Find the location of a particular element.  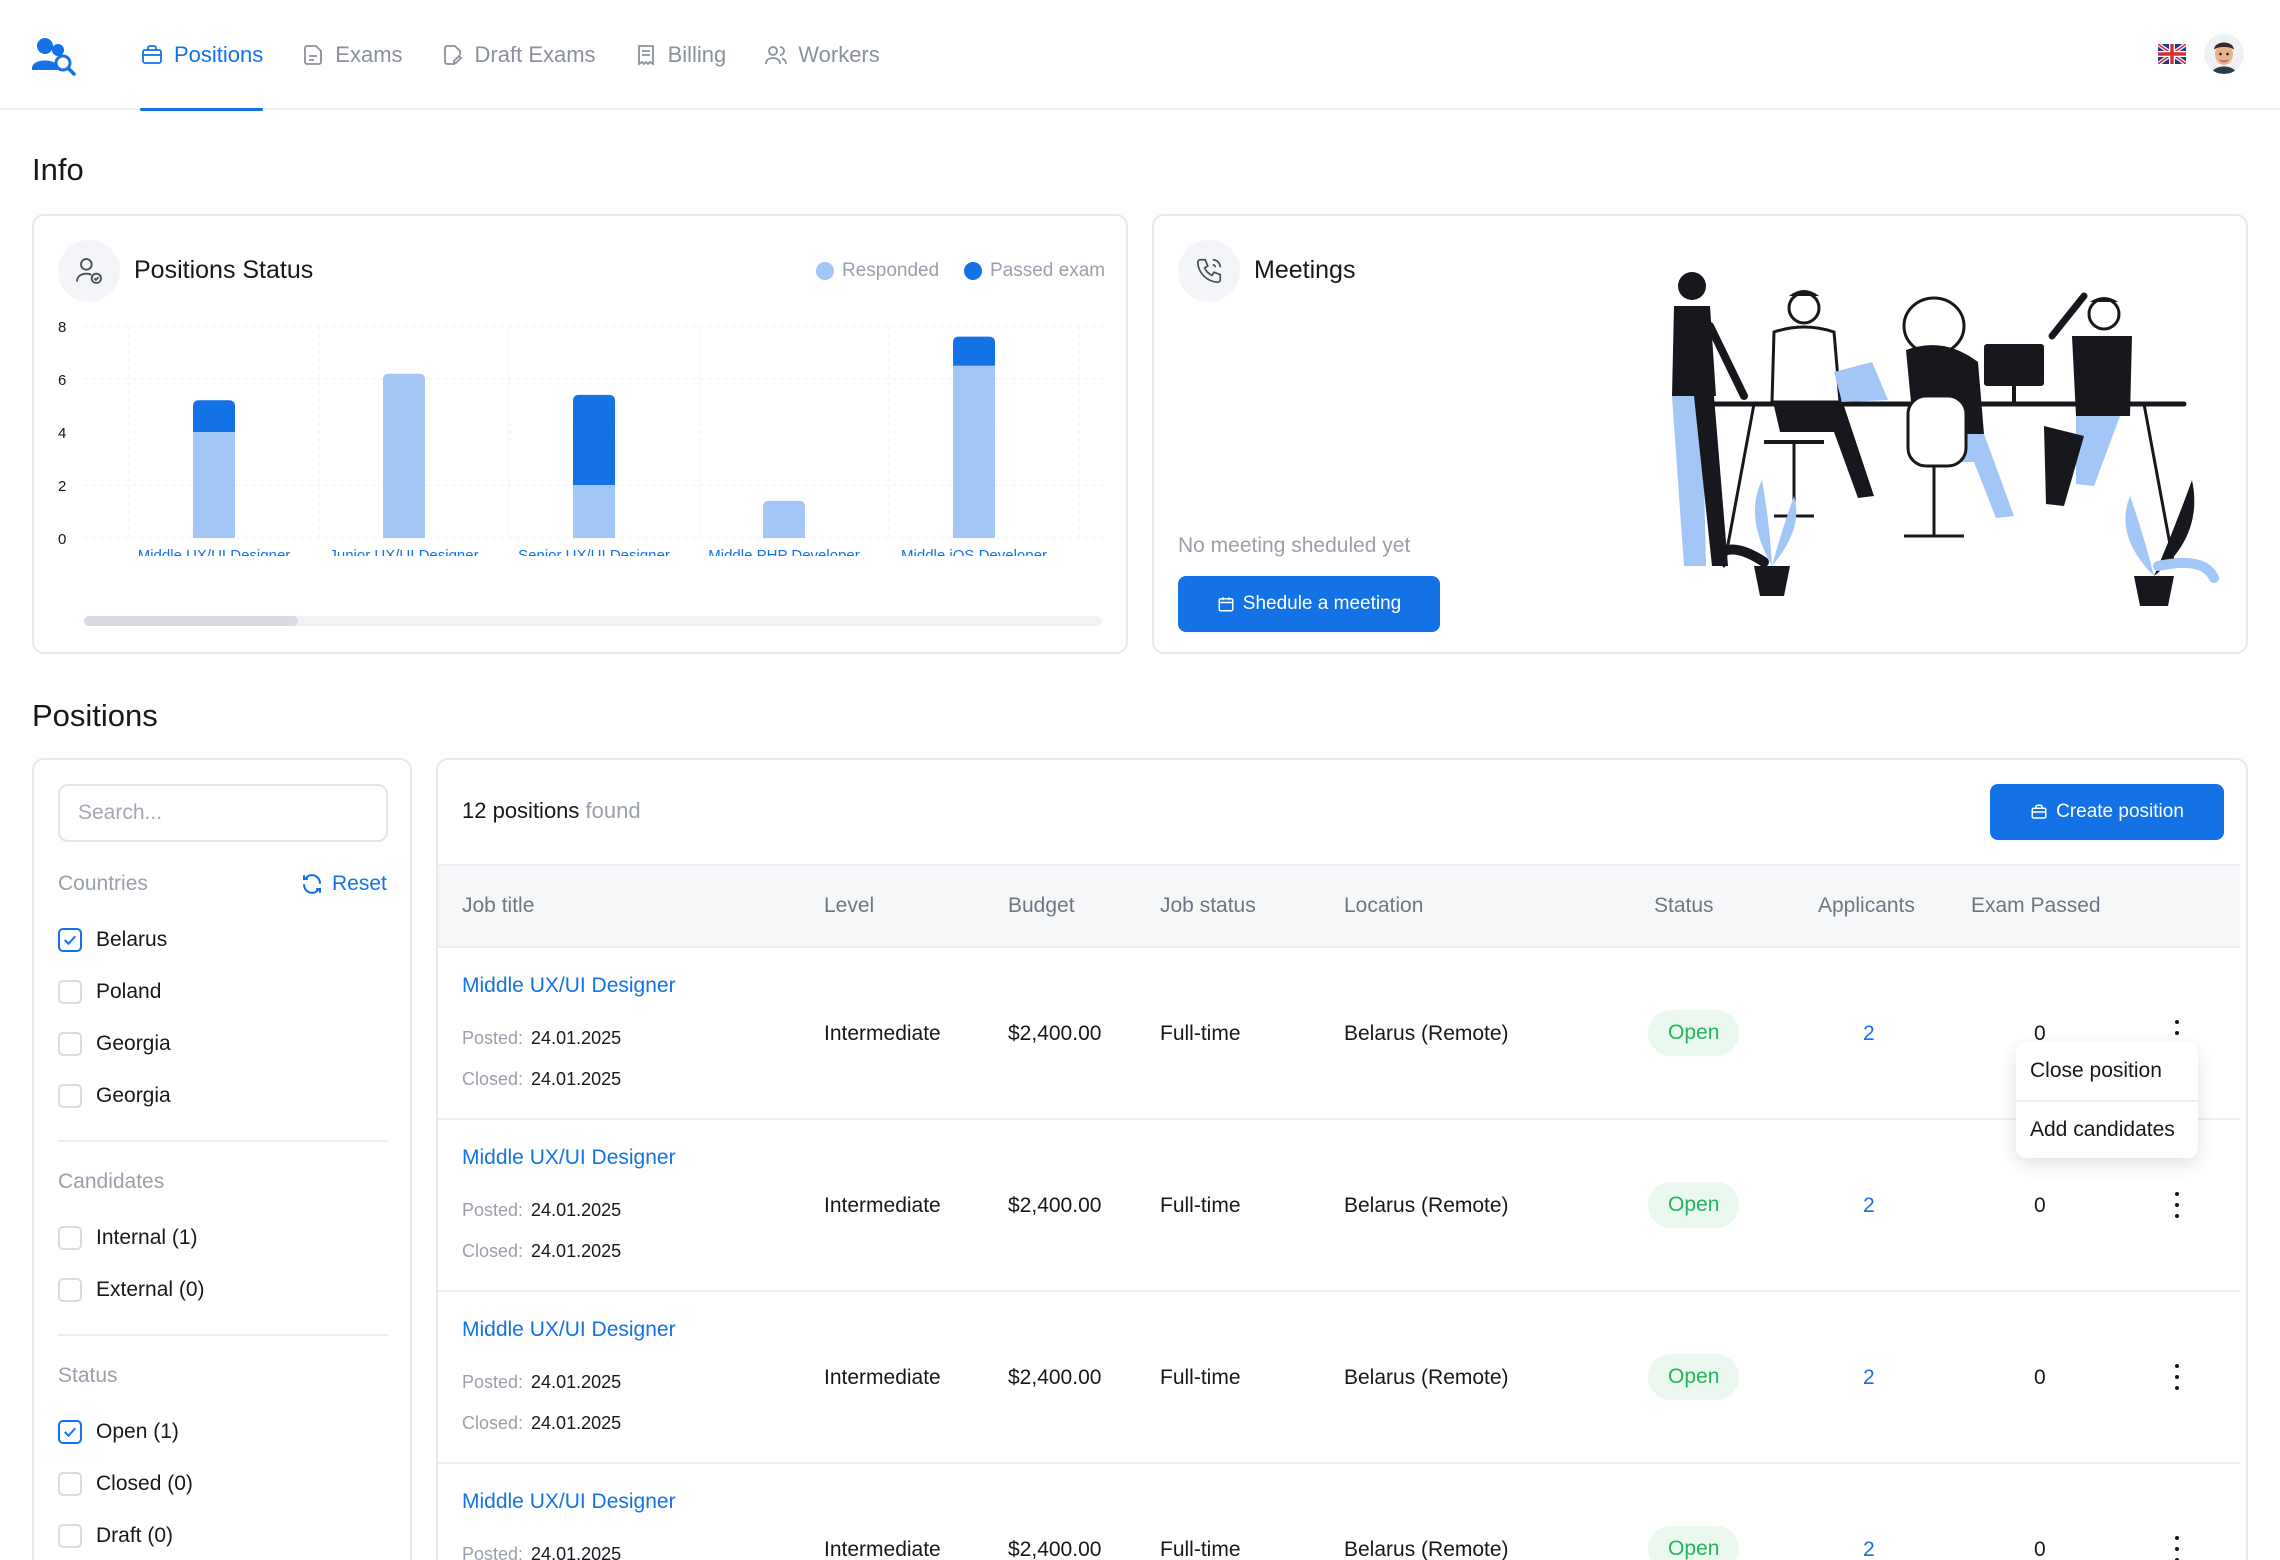

col-level: Level is located at coordinates (849, 906).